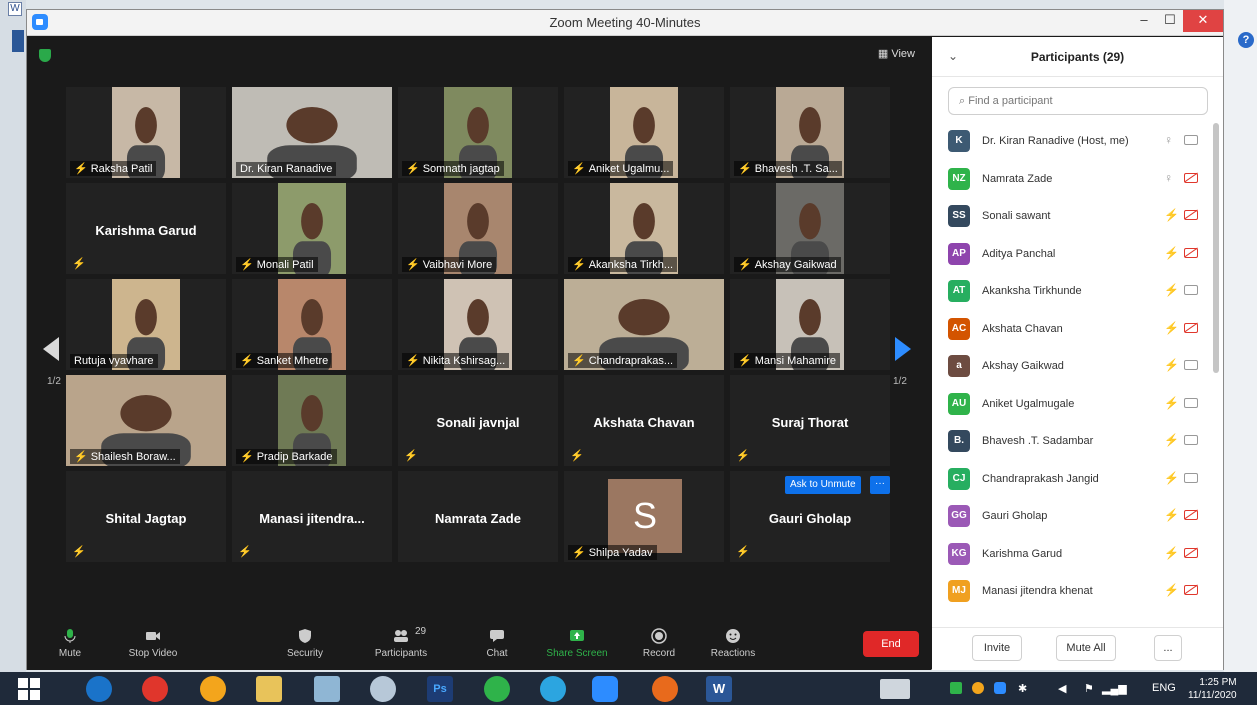 Image resolution: width=1257 pixels, height=705 pixels. What do you see at coordinates (1072, 141) in the screenshot?
I see `participant-row: K Dr. Kiran Ranadive (Host, me) ♀` at bounding box center [1072, 141].